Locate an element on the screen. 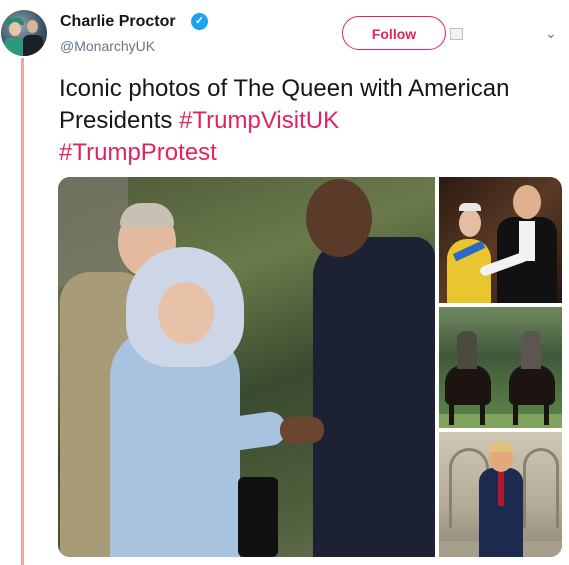 The width and height of the screenshot is (569, 565). avatar is located at coordinates (24, 33).